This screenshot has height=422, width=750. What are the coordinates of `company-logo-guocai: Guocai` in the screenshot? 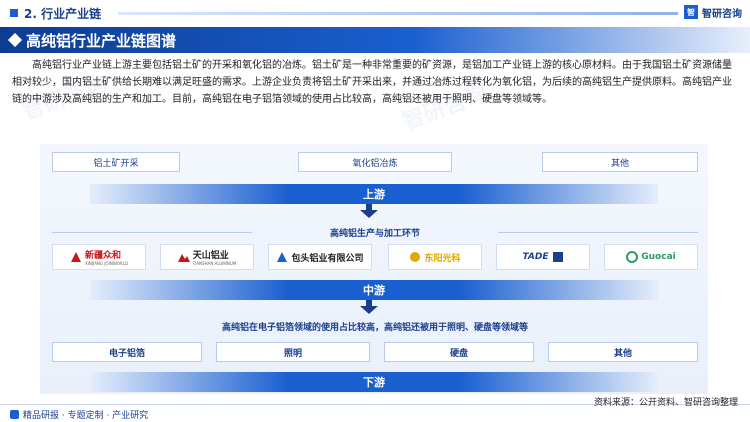 It's located at (651, 257).